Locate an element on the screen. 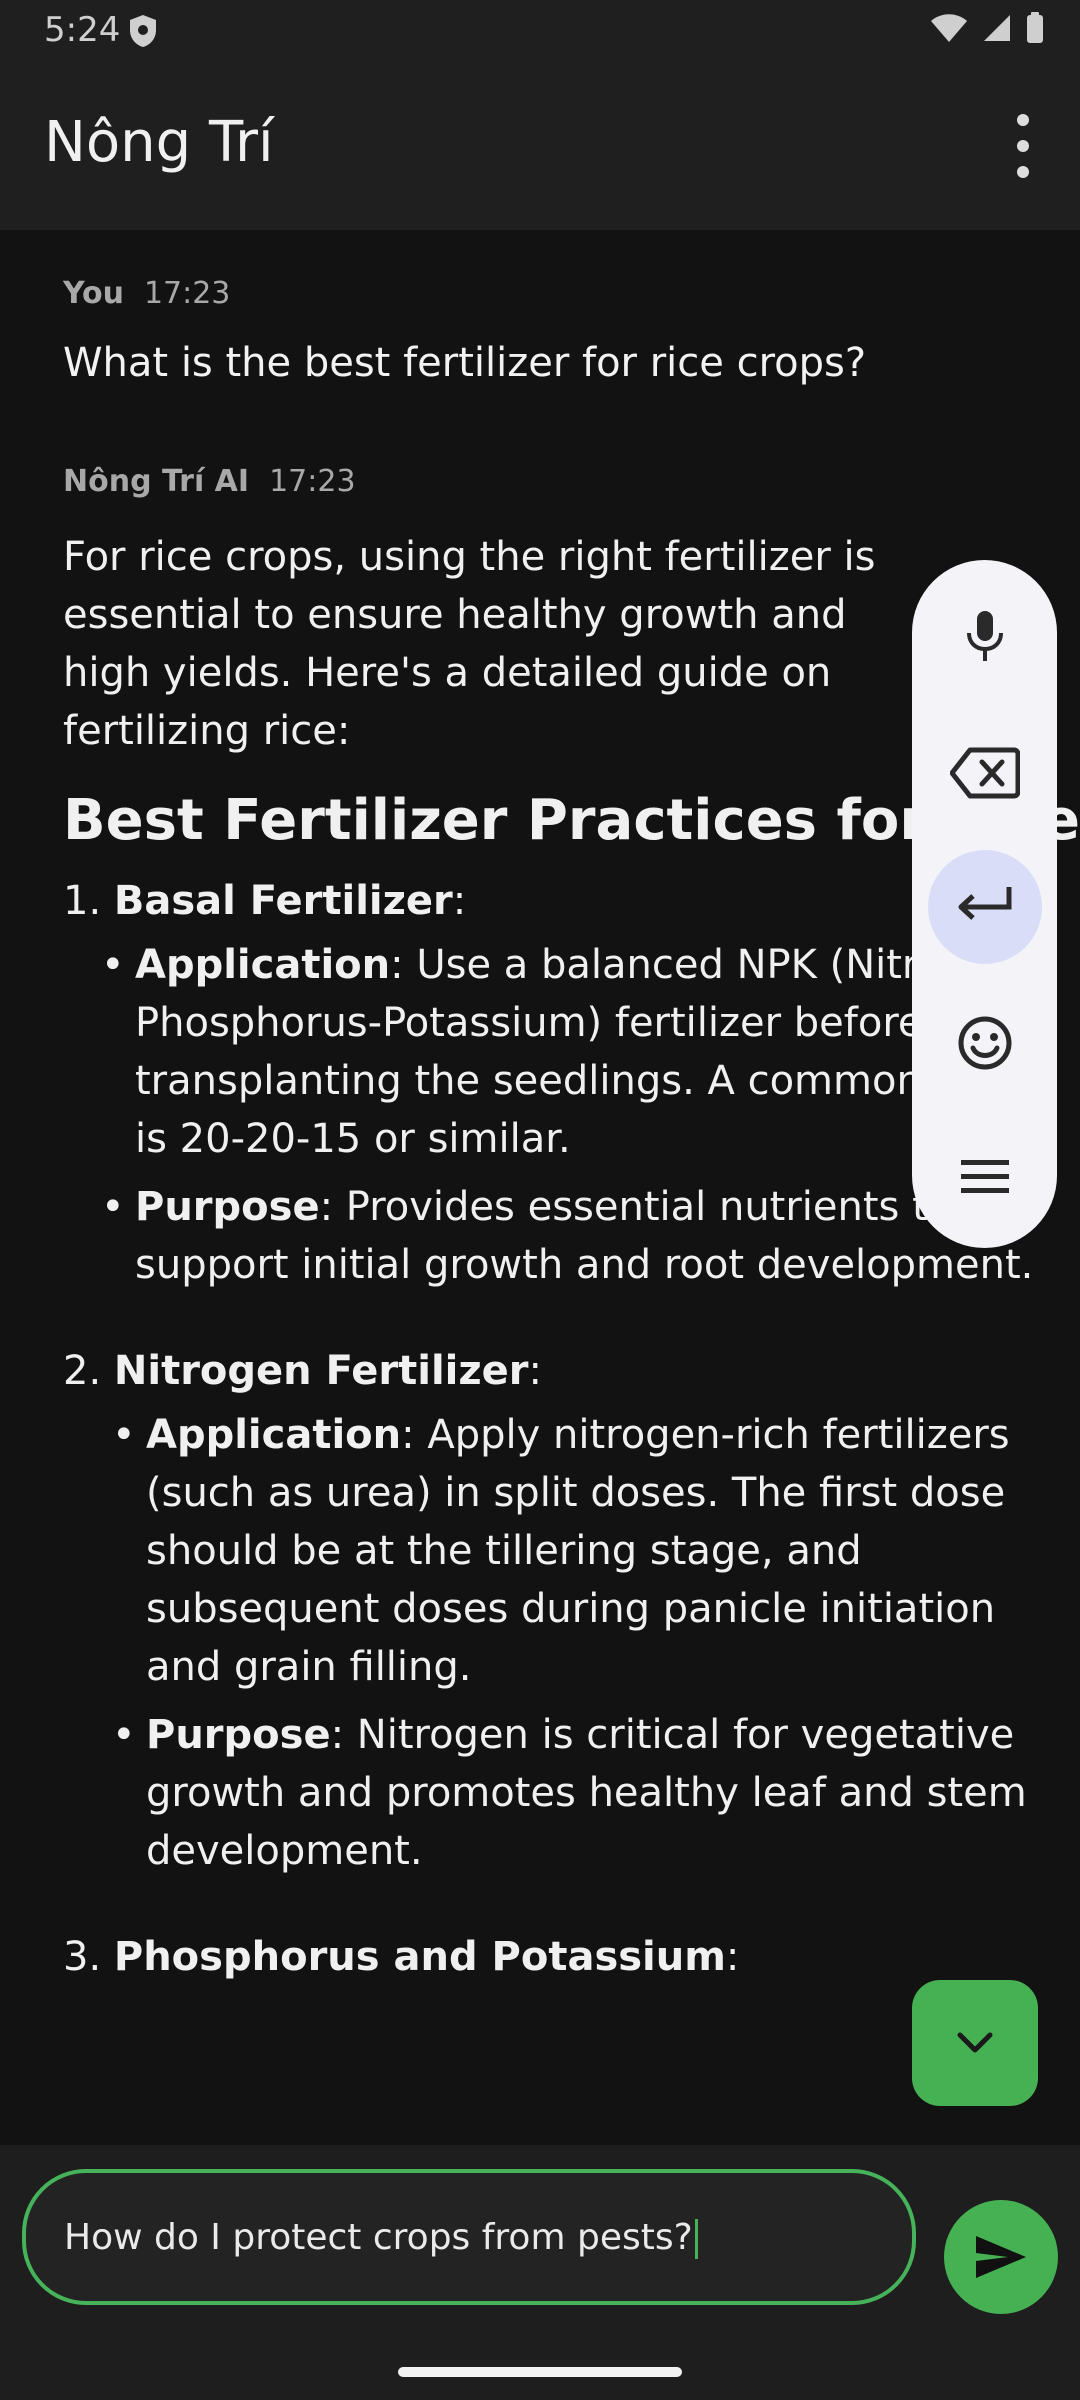 The height and width of the screenshot is (2400, 1080). message-sender: Nông Trí AI is located at coordinates (156, 481).